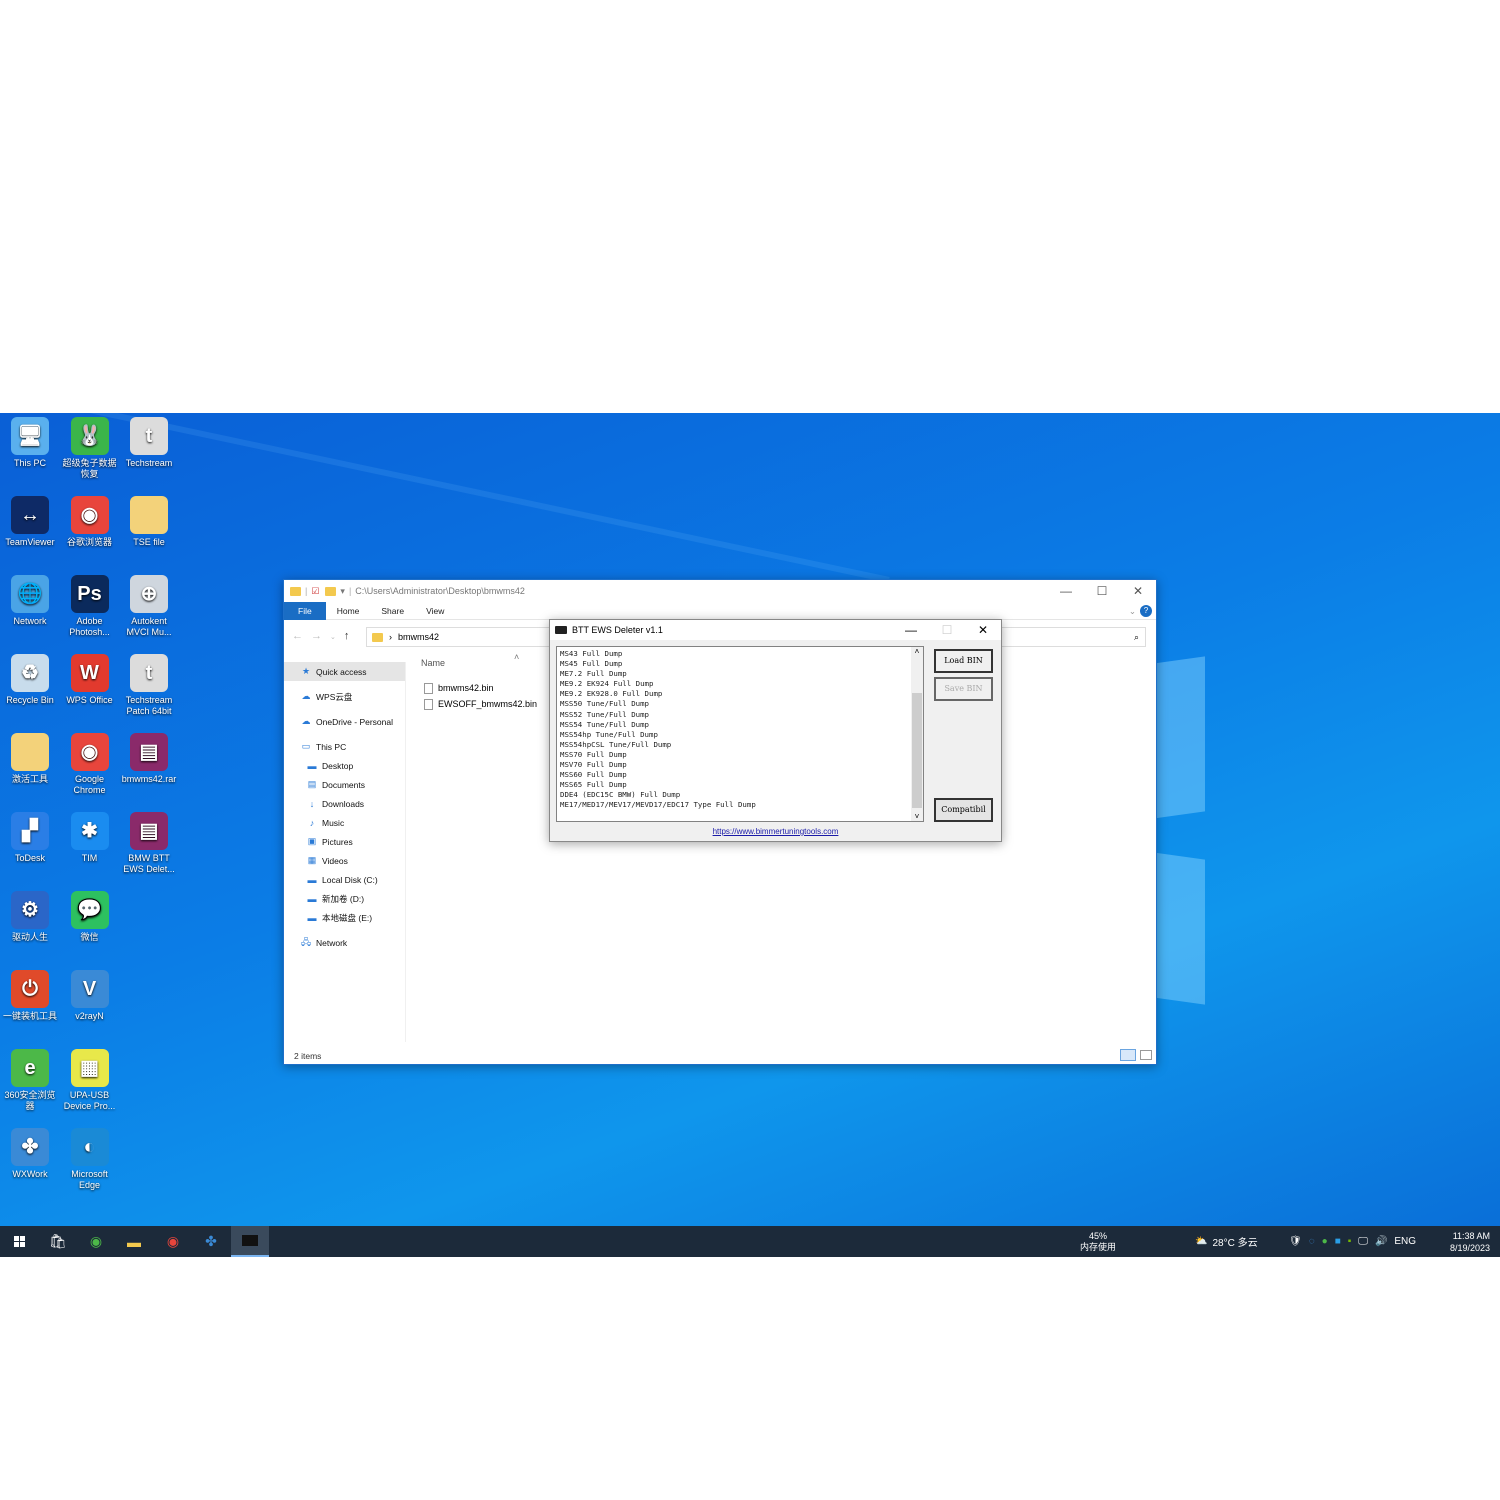 Image resolution: width=1500 pixels, height=1500 pixels. What do you see at coordinates (1338, 1241) in the screenshot?
I see `todesk-tray-icon: ■` at bounding box center [1338, 1241].